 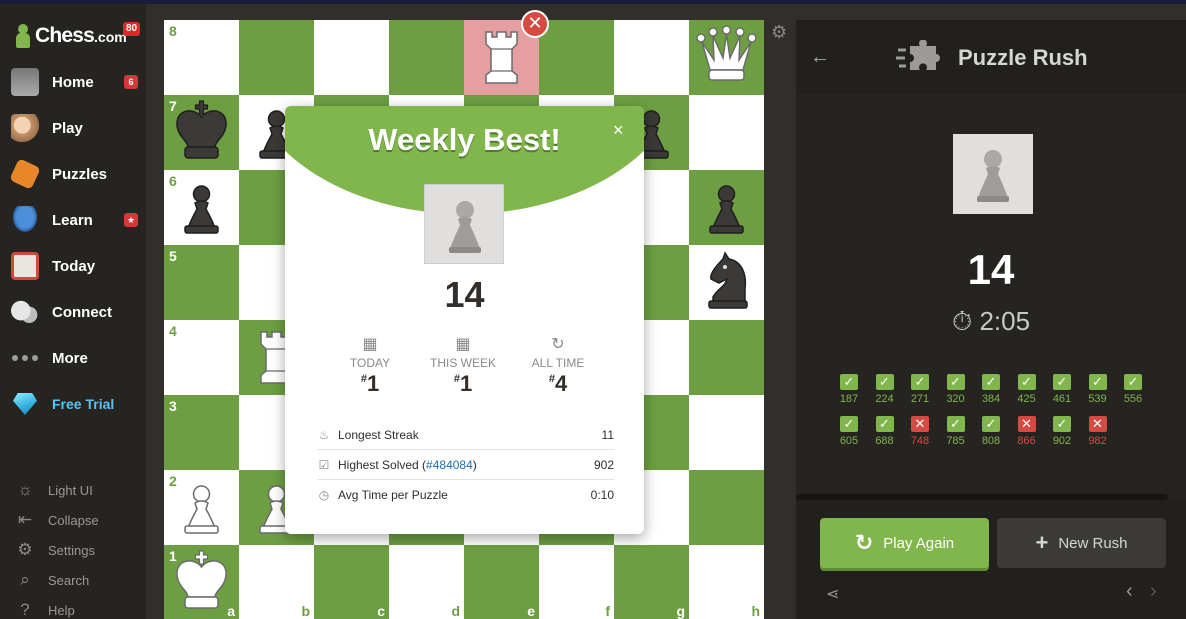 What do you see at coordinates (201, 57) in the screenshot?
I see `square-a8: 8` at bounding box center [201, 57].